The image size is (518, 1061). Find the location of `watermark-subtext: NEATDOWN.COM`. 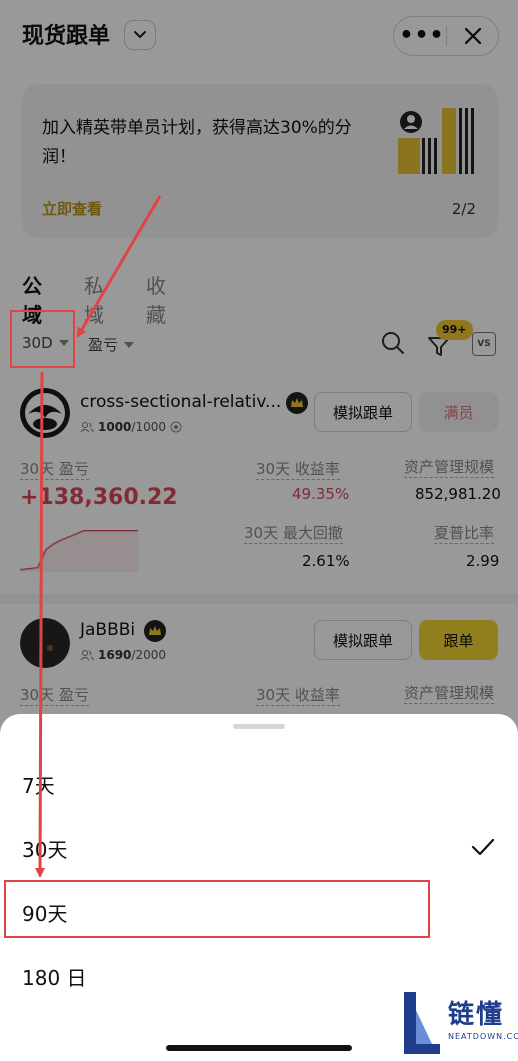

watermark-subtext: NEATDOWN.COM is located at coordinates (483, 1036).